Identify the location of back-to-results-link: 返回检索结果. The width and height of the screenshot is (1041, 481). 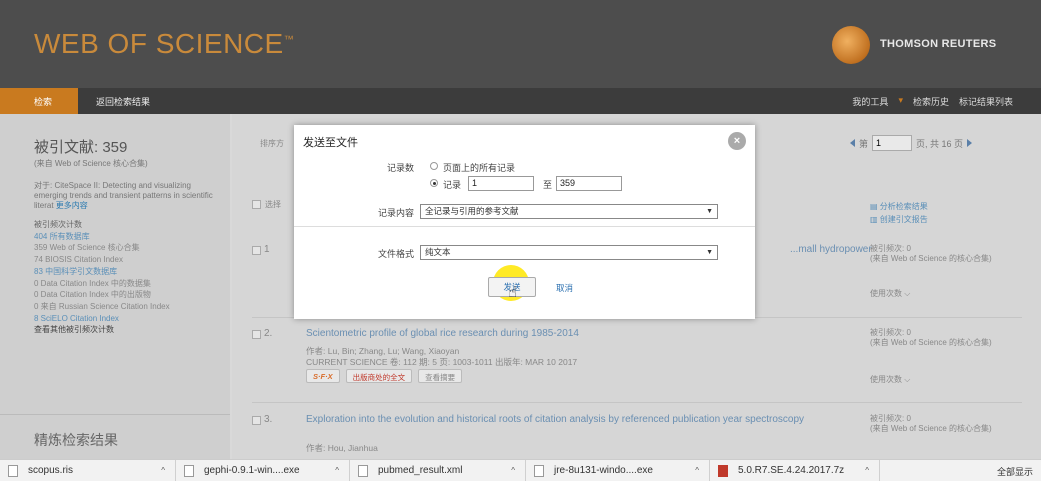
(114, 101).